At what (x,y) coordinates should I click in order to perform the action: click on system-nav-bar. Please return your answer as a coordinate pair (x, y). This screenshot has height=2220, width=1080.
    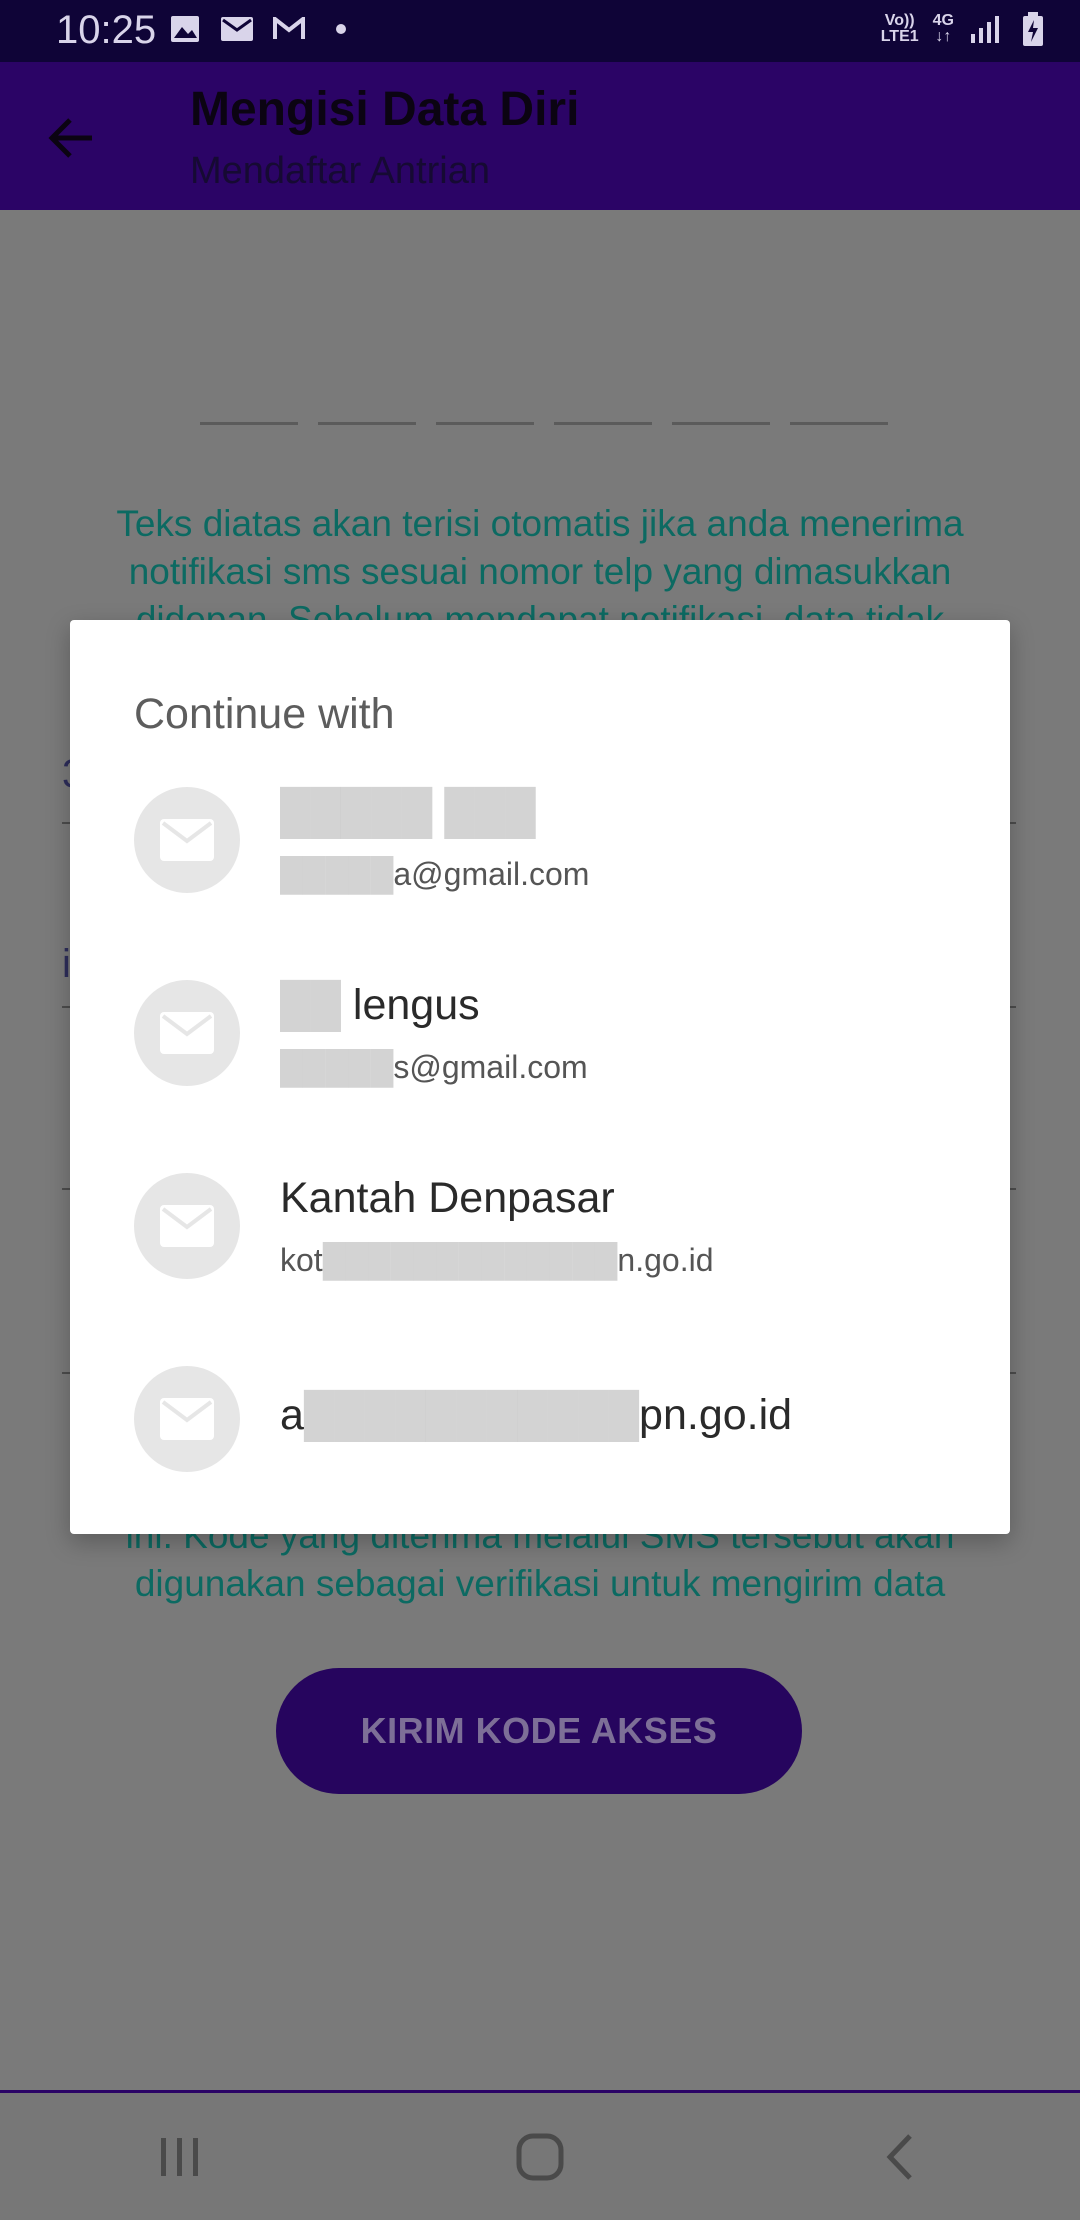
    Looking at the image, I should click on (540, 2156).